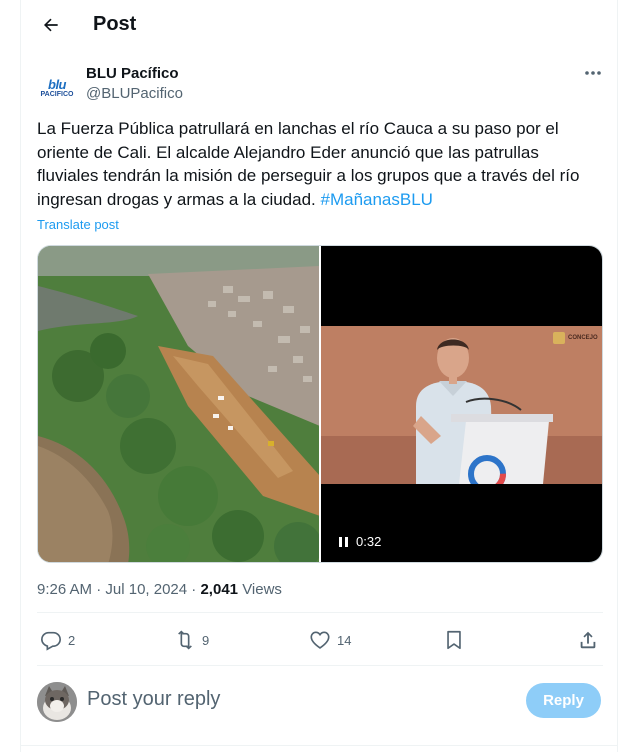 The height and width of the screenshot is (752, 640). I want to click on comment-icon, so click(51, 641).